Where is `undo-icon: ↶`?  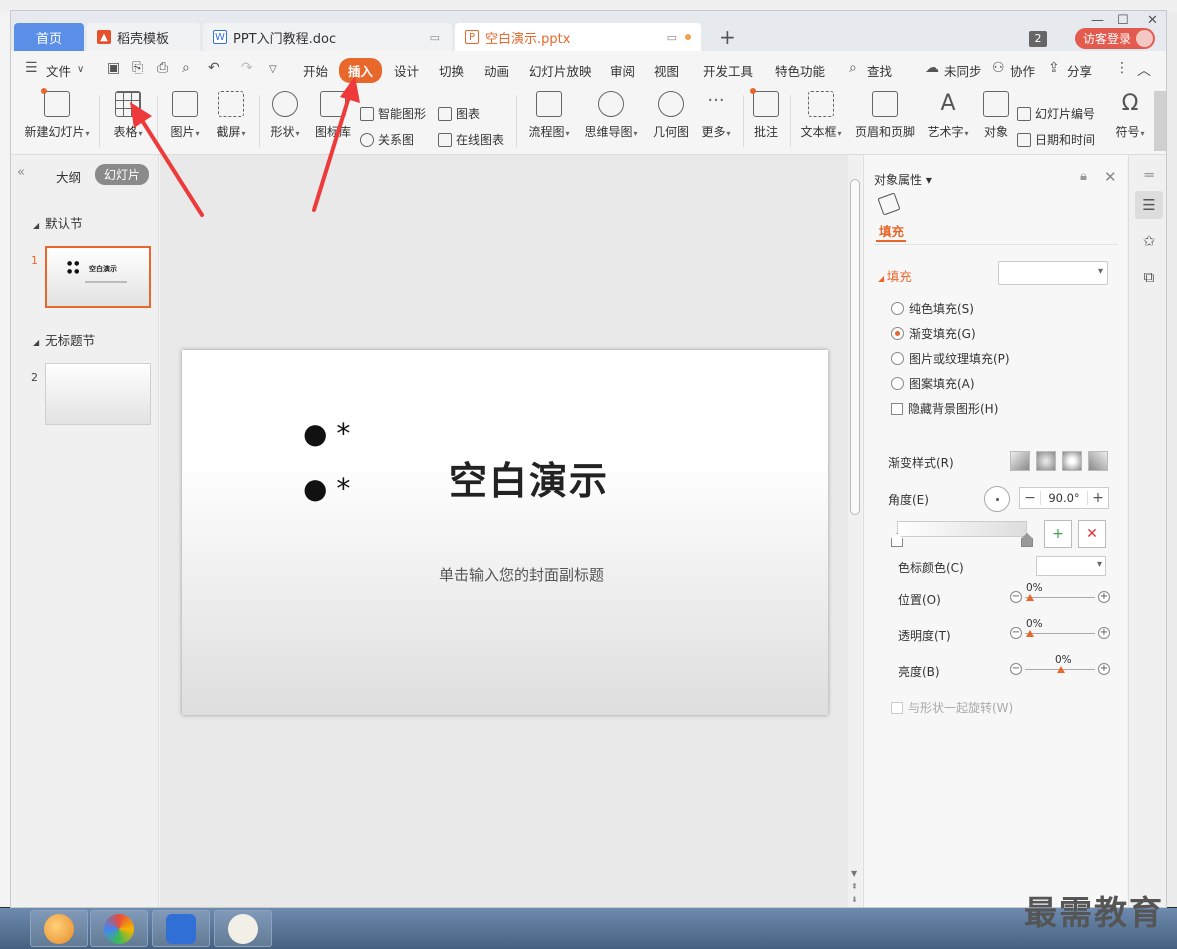
undo-icon: ↶ is located at coordinates (214, 68).